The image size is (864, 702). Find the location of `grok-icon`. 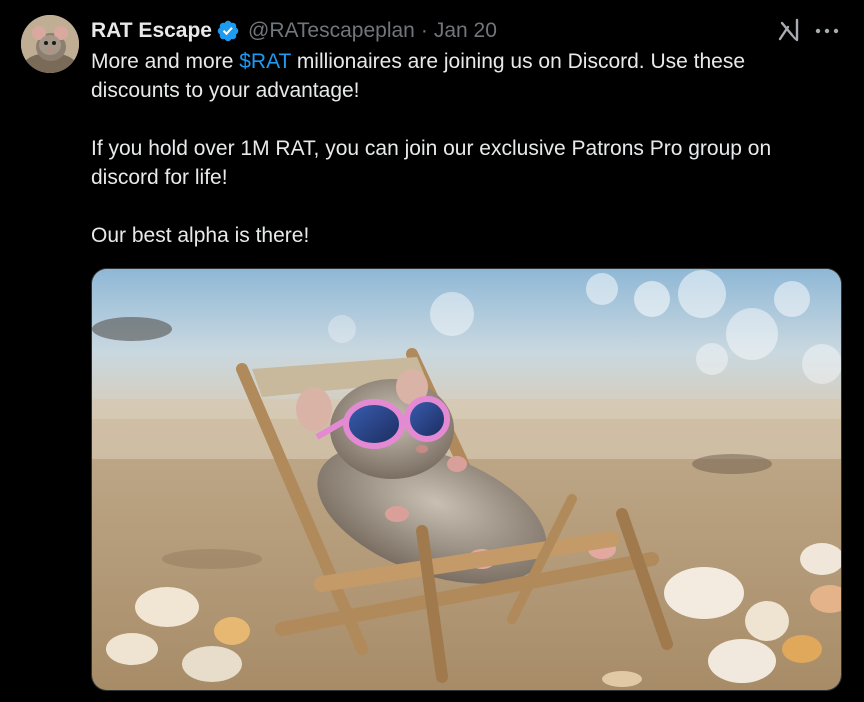

grok-icon is located at coordinates (789, 30).